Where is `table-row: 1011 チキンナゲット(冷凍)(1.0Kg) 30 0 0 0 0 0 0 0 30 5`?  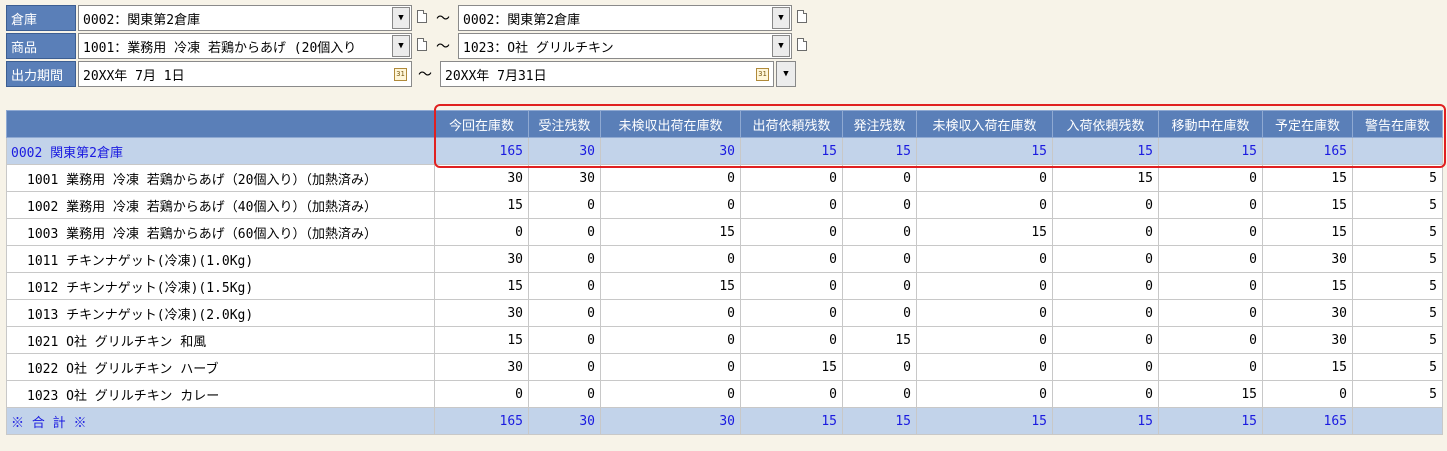
table-row: 1011 チキンナゲット(冷凍)(1.0Kg) 30 0 0 0 0 0 0 0 30 5 is located at coordinates (724, 259).